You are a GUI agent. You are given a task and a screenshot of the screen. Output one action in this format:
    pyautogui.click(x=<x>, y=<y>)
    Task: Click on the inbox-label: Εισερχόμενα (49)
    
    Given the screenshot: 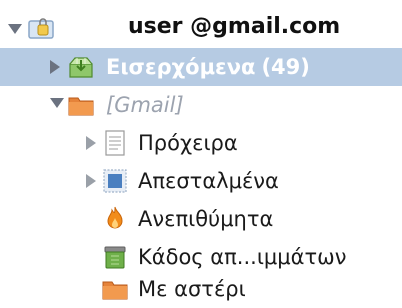 What is the action you would take?
    pyautogui.click(x=208, y=67)
    